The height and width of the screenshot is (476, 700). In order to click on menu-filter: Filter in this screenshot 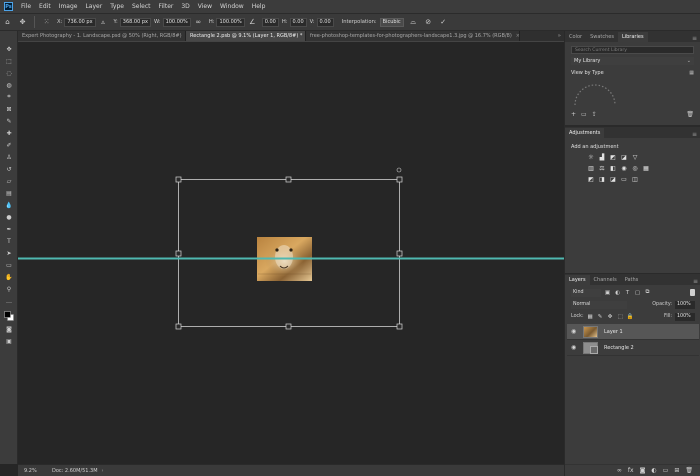, I will do `click(166, 6)`.